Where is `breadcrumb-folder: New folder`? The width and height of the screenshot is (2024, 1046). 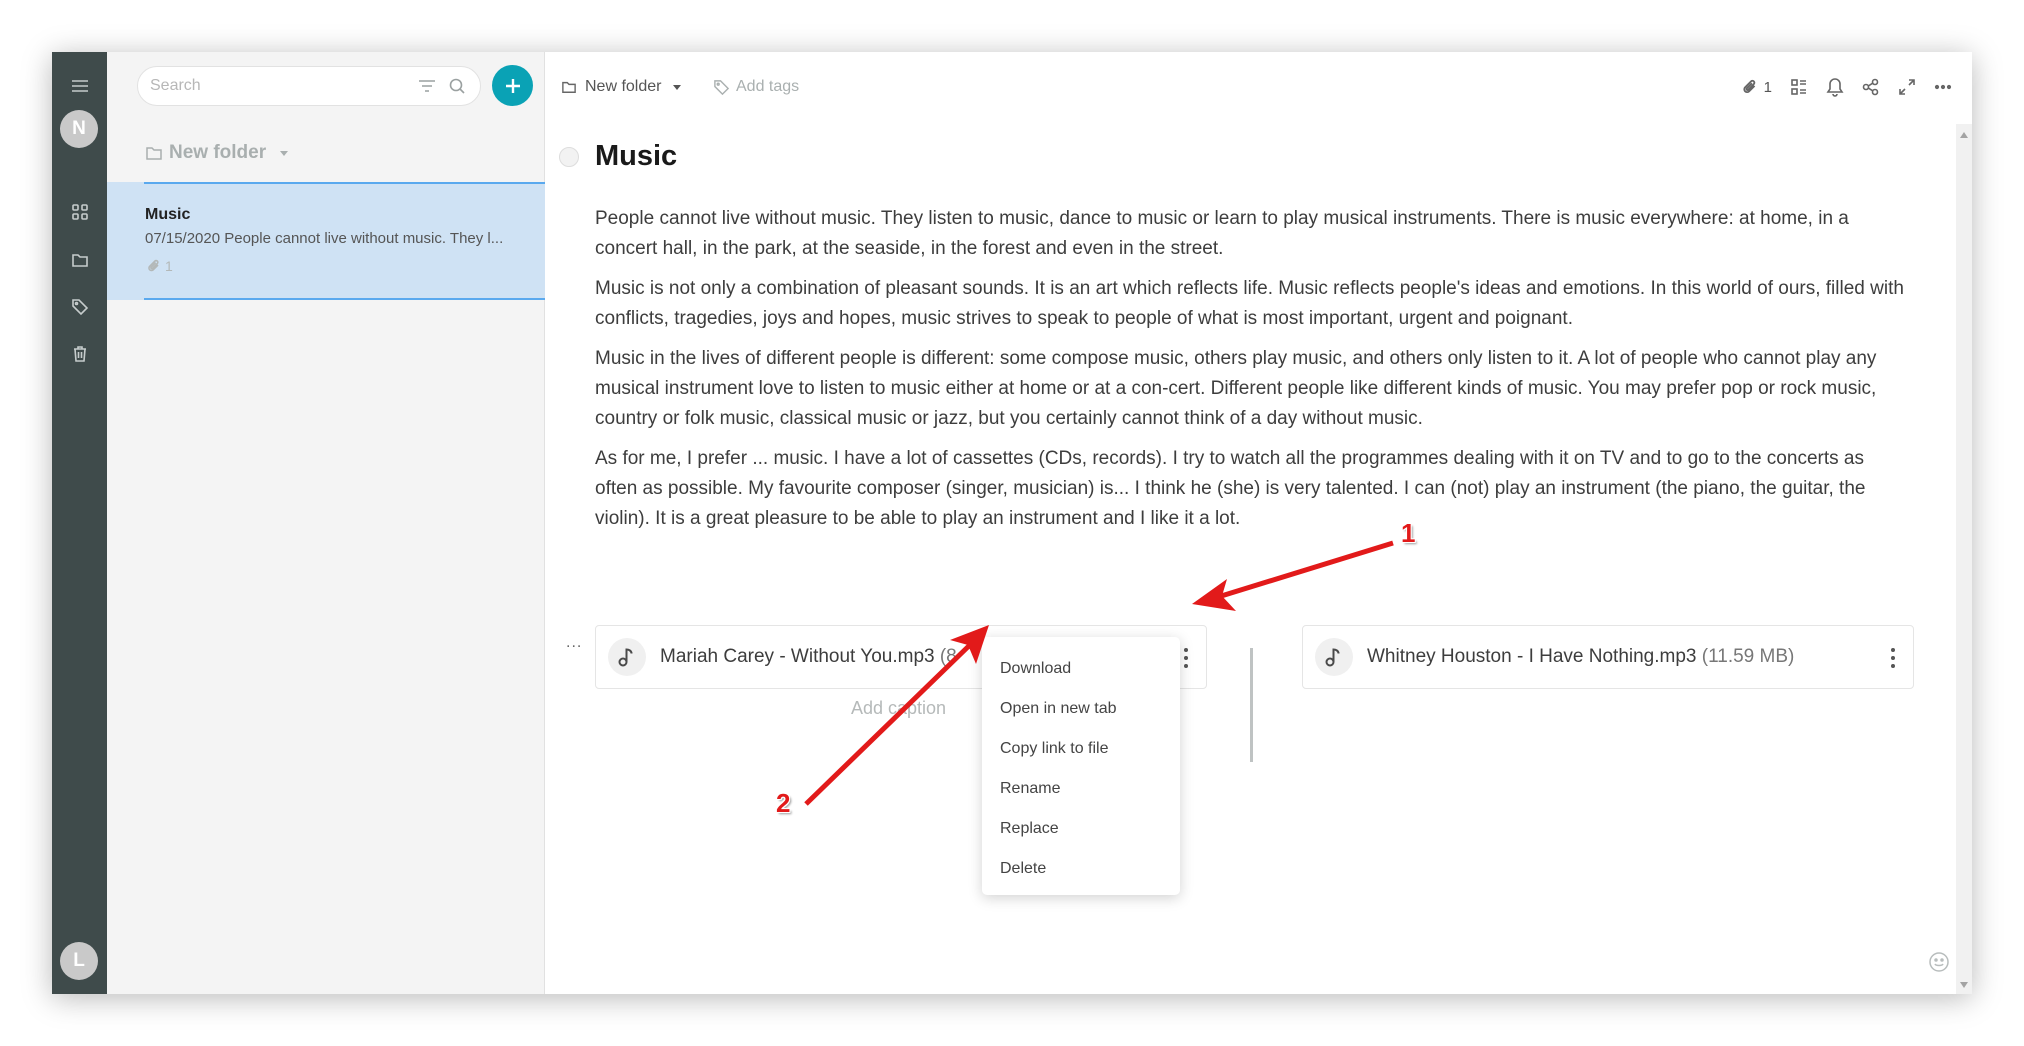 breadcrumb-folder: New folder is located at coordinates (621, 87).